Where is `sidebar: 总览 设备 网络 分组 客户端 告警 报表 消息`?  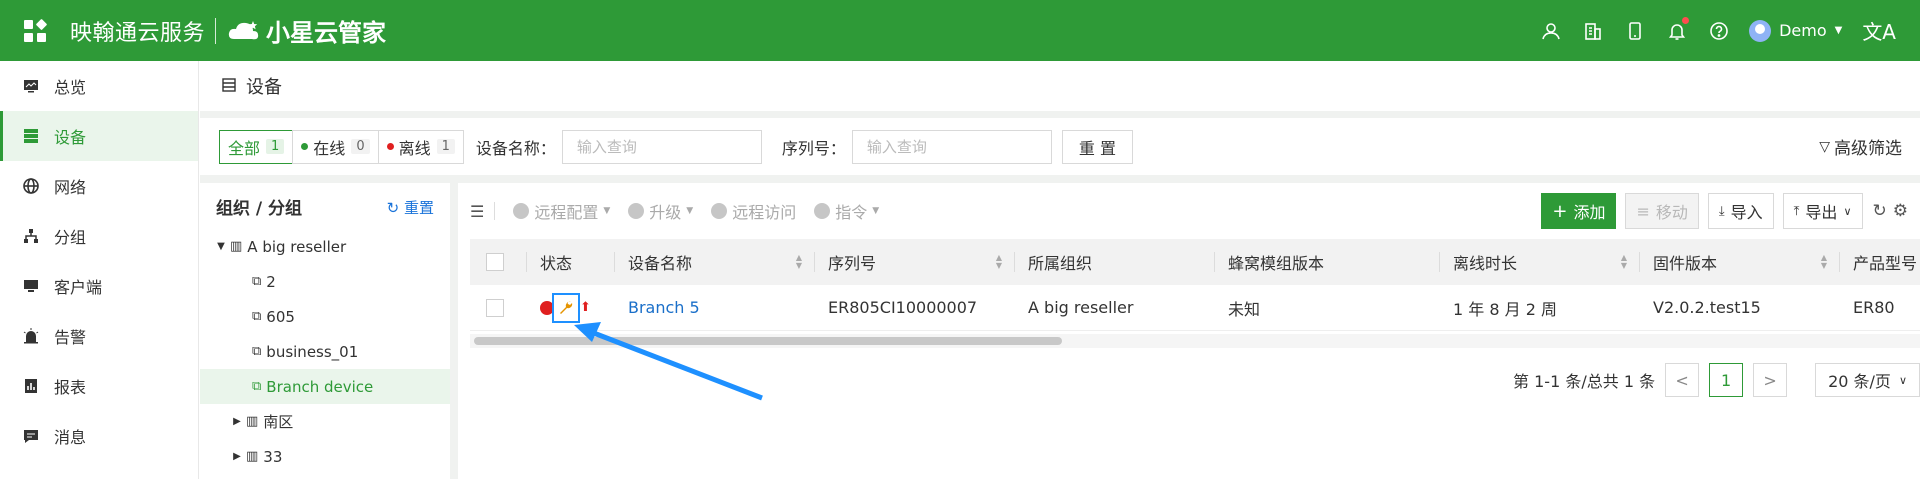
sidebar: 总览 设备 网络 分组 客户端 告警 报表 消息 is located at coordinates (99, 270).